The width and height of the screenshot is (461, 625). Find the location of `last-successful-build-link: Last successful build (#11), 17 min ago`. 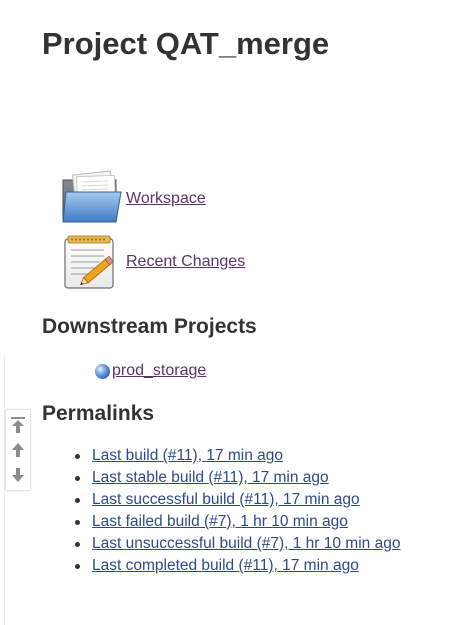

last-successful-build-link: Last successful build (#11), 17 min ago is located at coordinates (226, 499).